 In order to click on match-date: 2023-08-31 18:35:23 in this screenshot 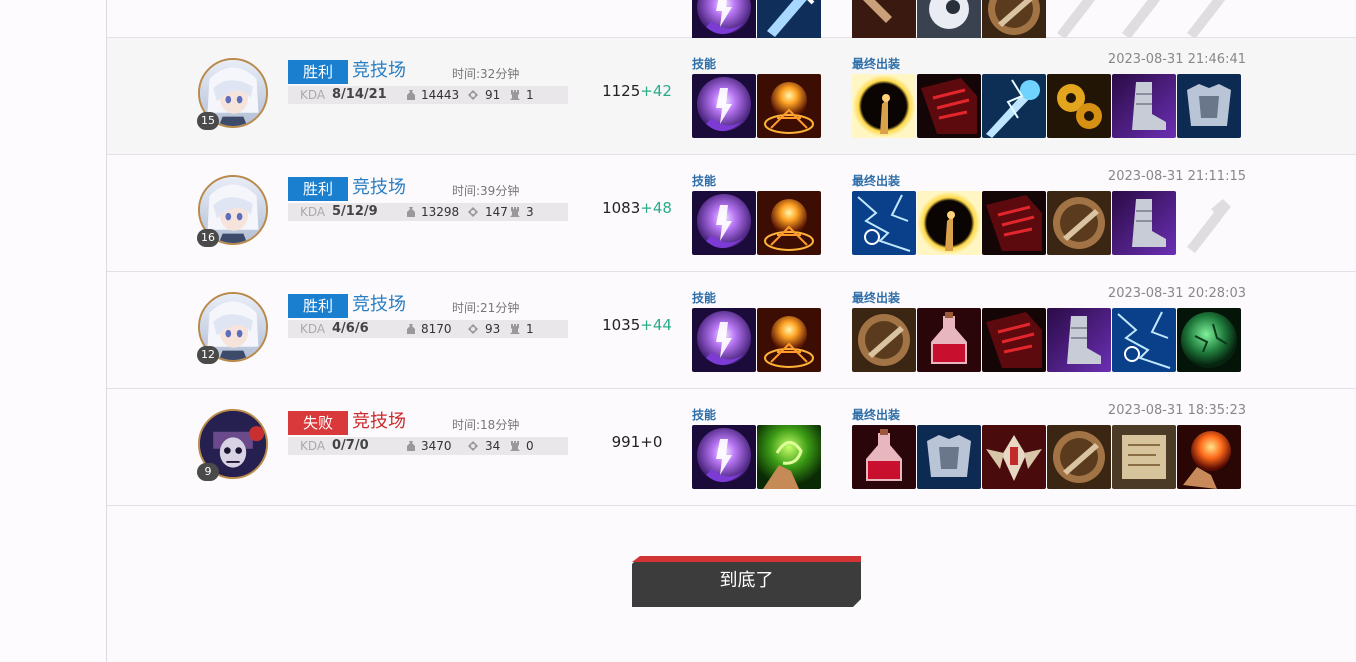, I will do `click(1176, 410)`.